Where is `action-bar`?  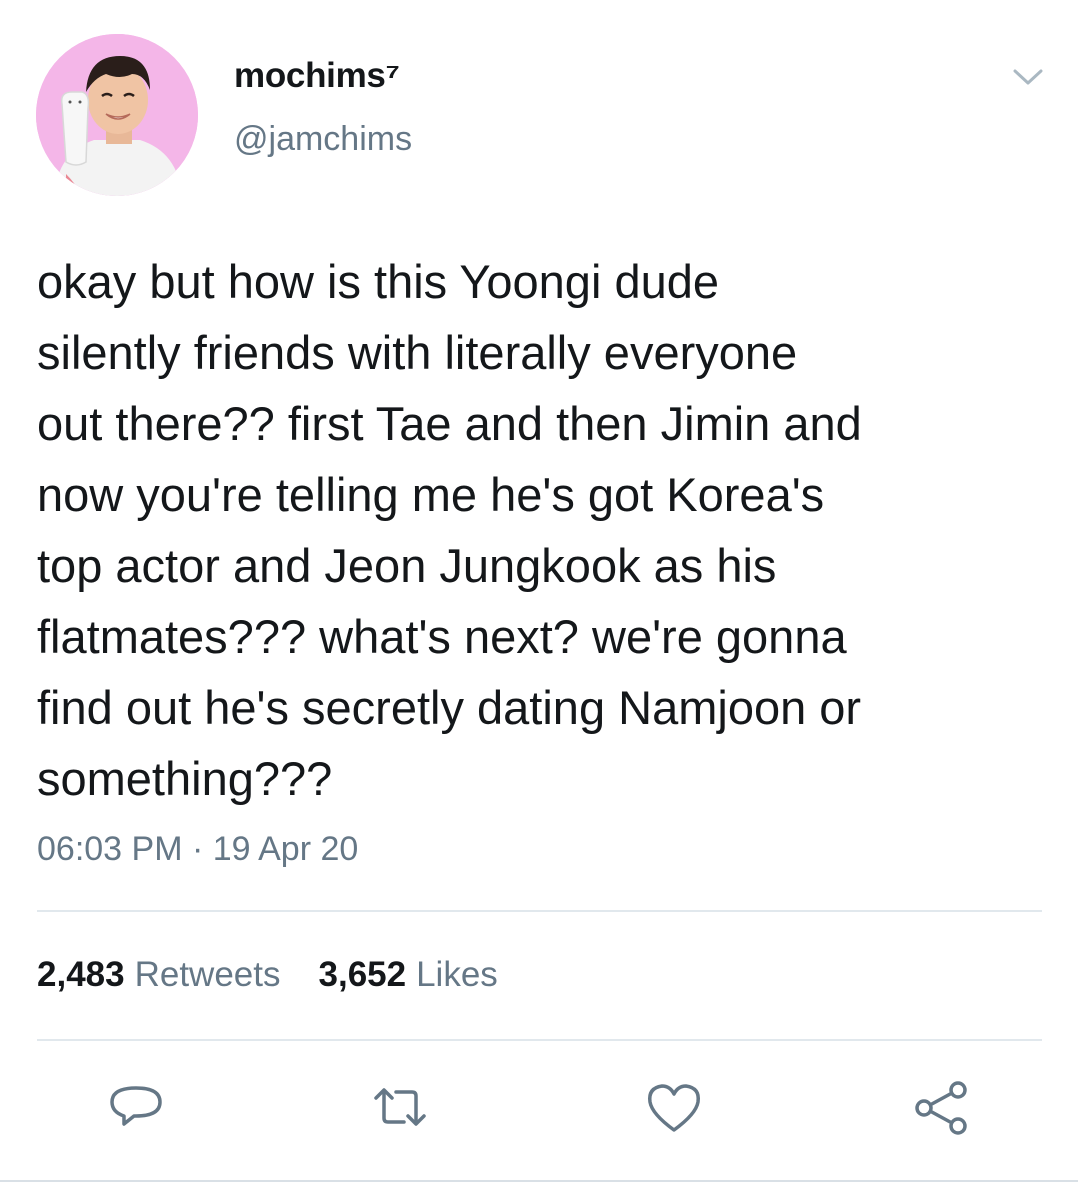 action-bar is located at coordinates (539, 1108).